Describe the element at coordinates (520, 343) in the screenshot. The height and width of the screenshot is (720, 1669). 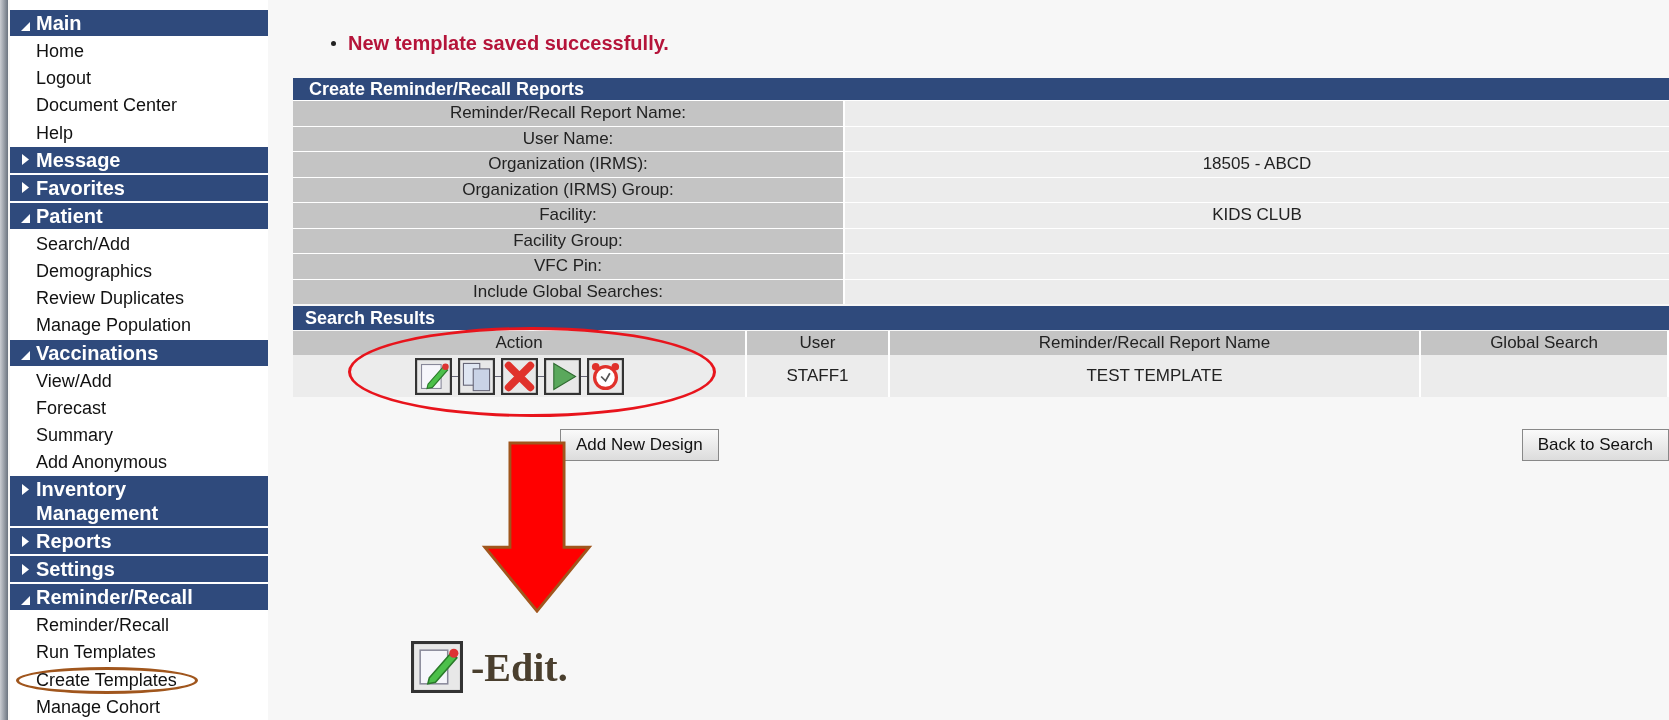
I see `column-header: Action` at that location.